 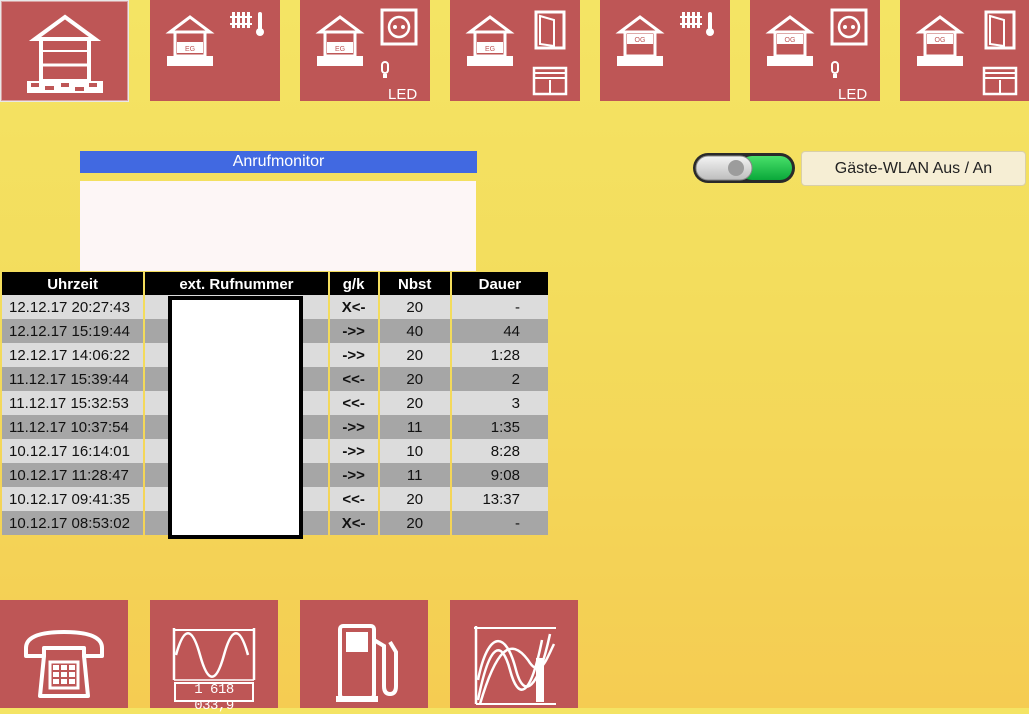 I want to click on tile-telephone, so click(x=64, y=654).